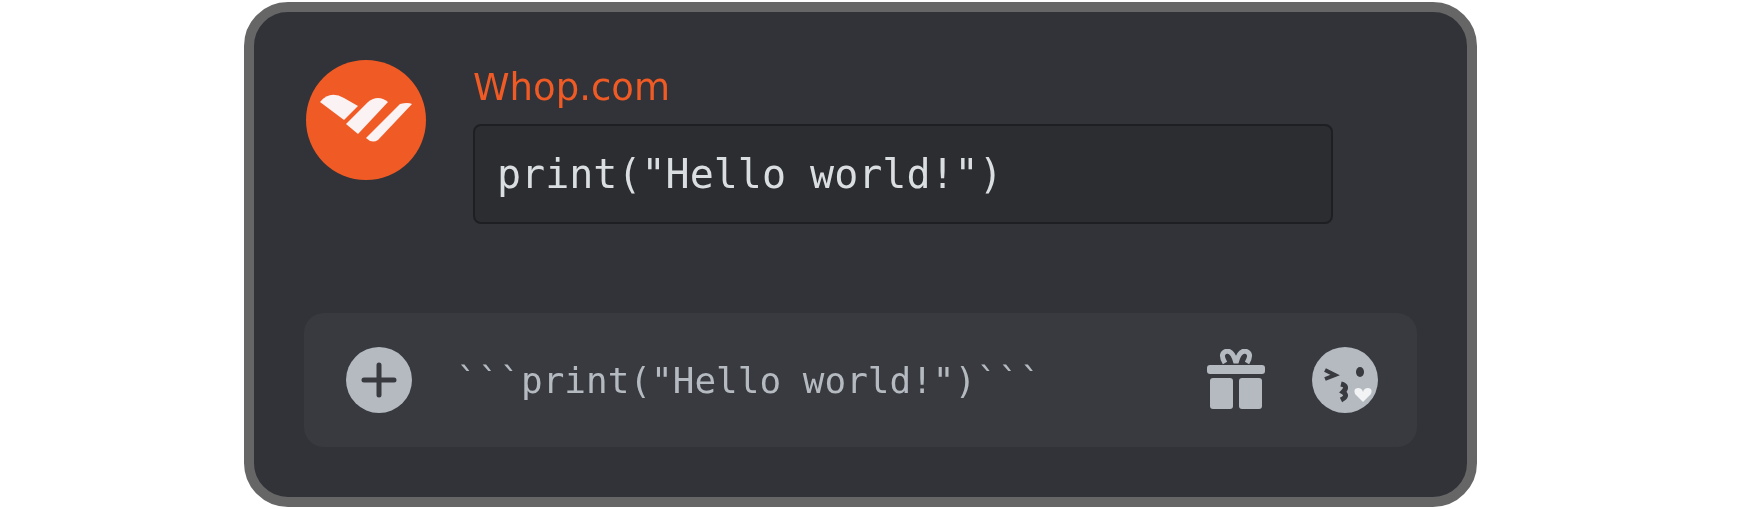 Image resolution: width=1745 pixels, height=509 pixels. Describe the element at coordinates (379, 380) in the screenshot. I see `add-icon` at that location.